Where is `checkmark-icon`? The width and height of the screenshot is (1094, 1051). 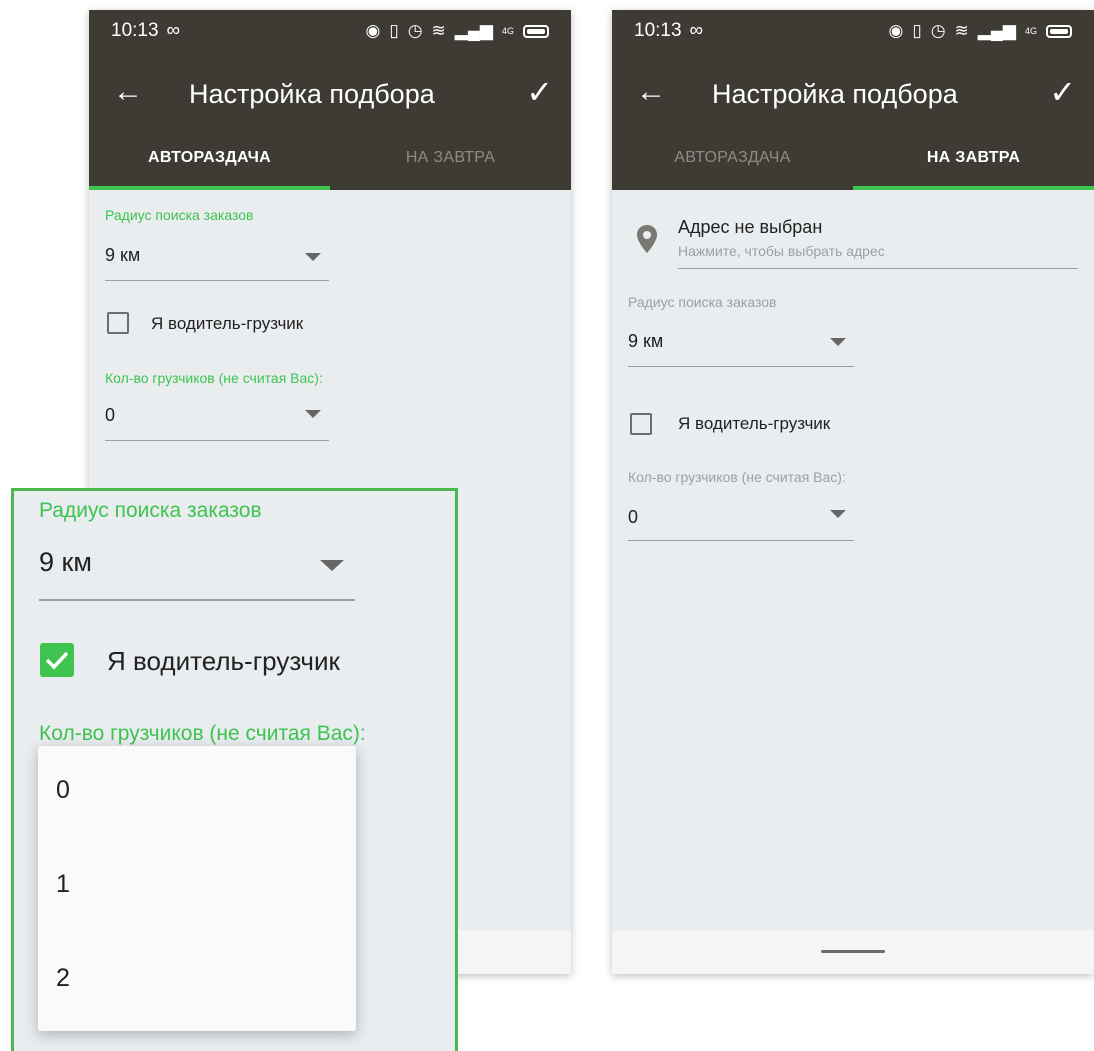 checkmark-icon is located at coordinates (57, 660).